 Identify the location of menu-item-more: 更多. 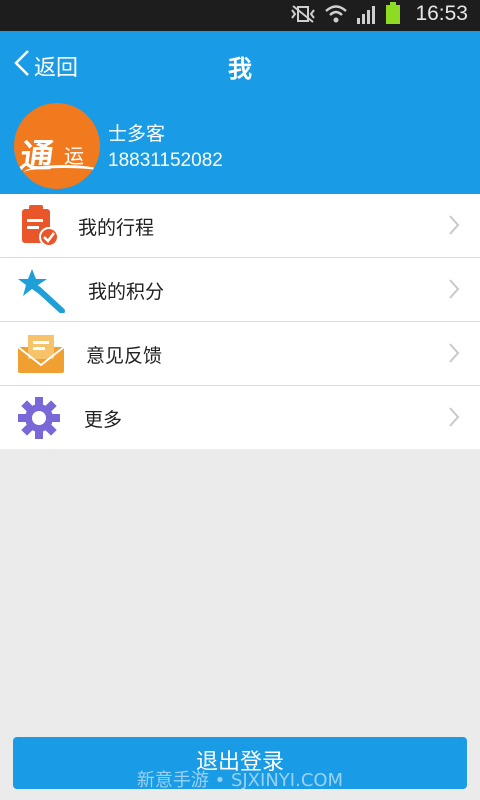
(240, 417).